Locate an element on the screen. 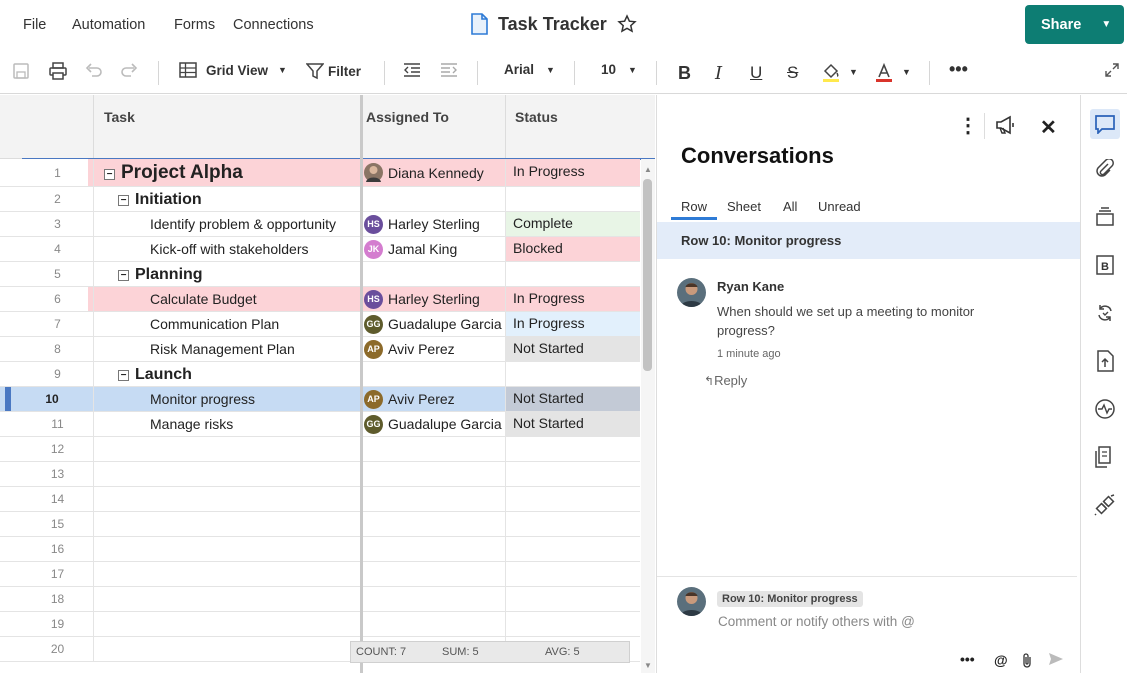 Image resolution: width=1127 pixels, height=673 pixels. table-row: 17 is located at coordinates (320, 574).